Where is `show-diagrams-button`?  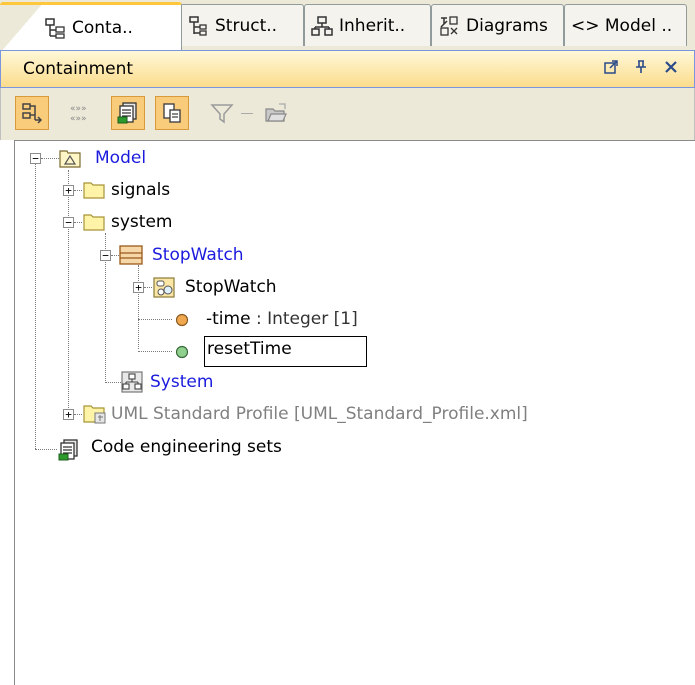 show-diagrams-button is located at coordinates (172, 113).